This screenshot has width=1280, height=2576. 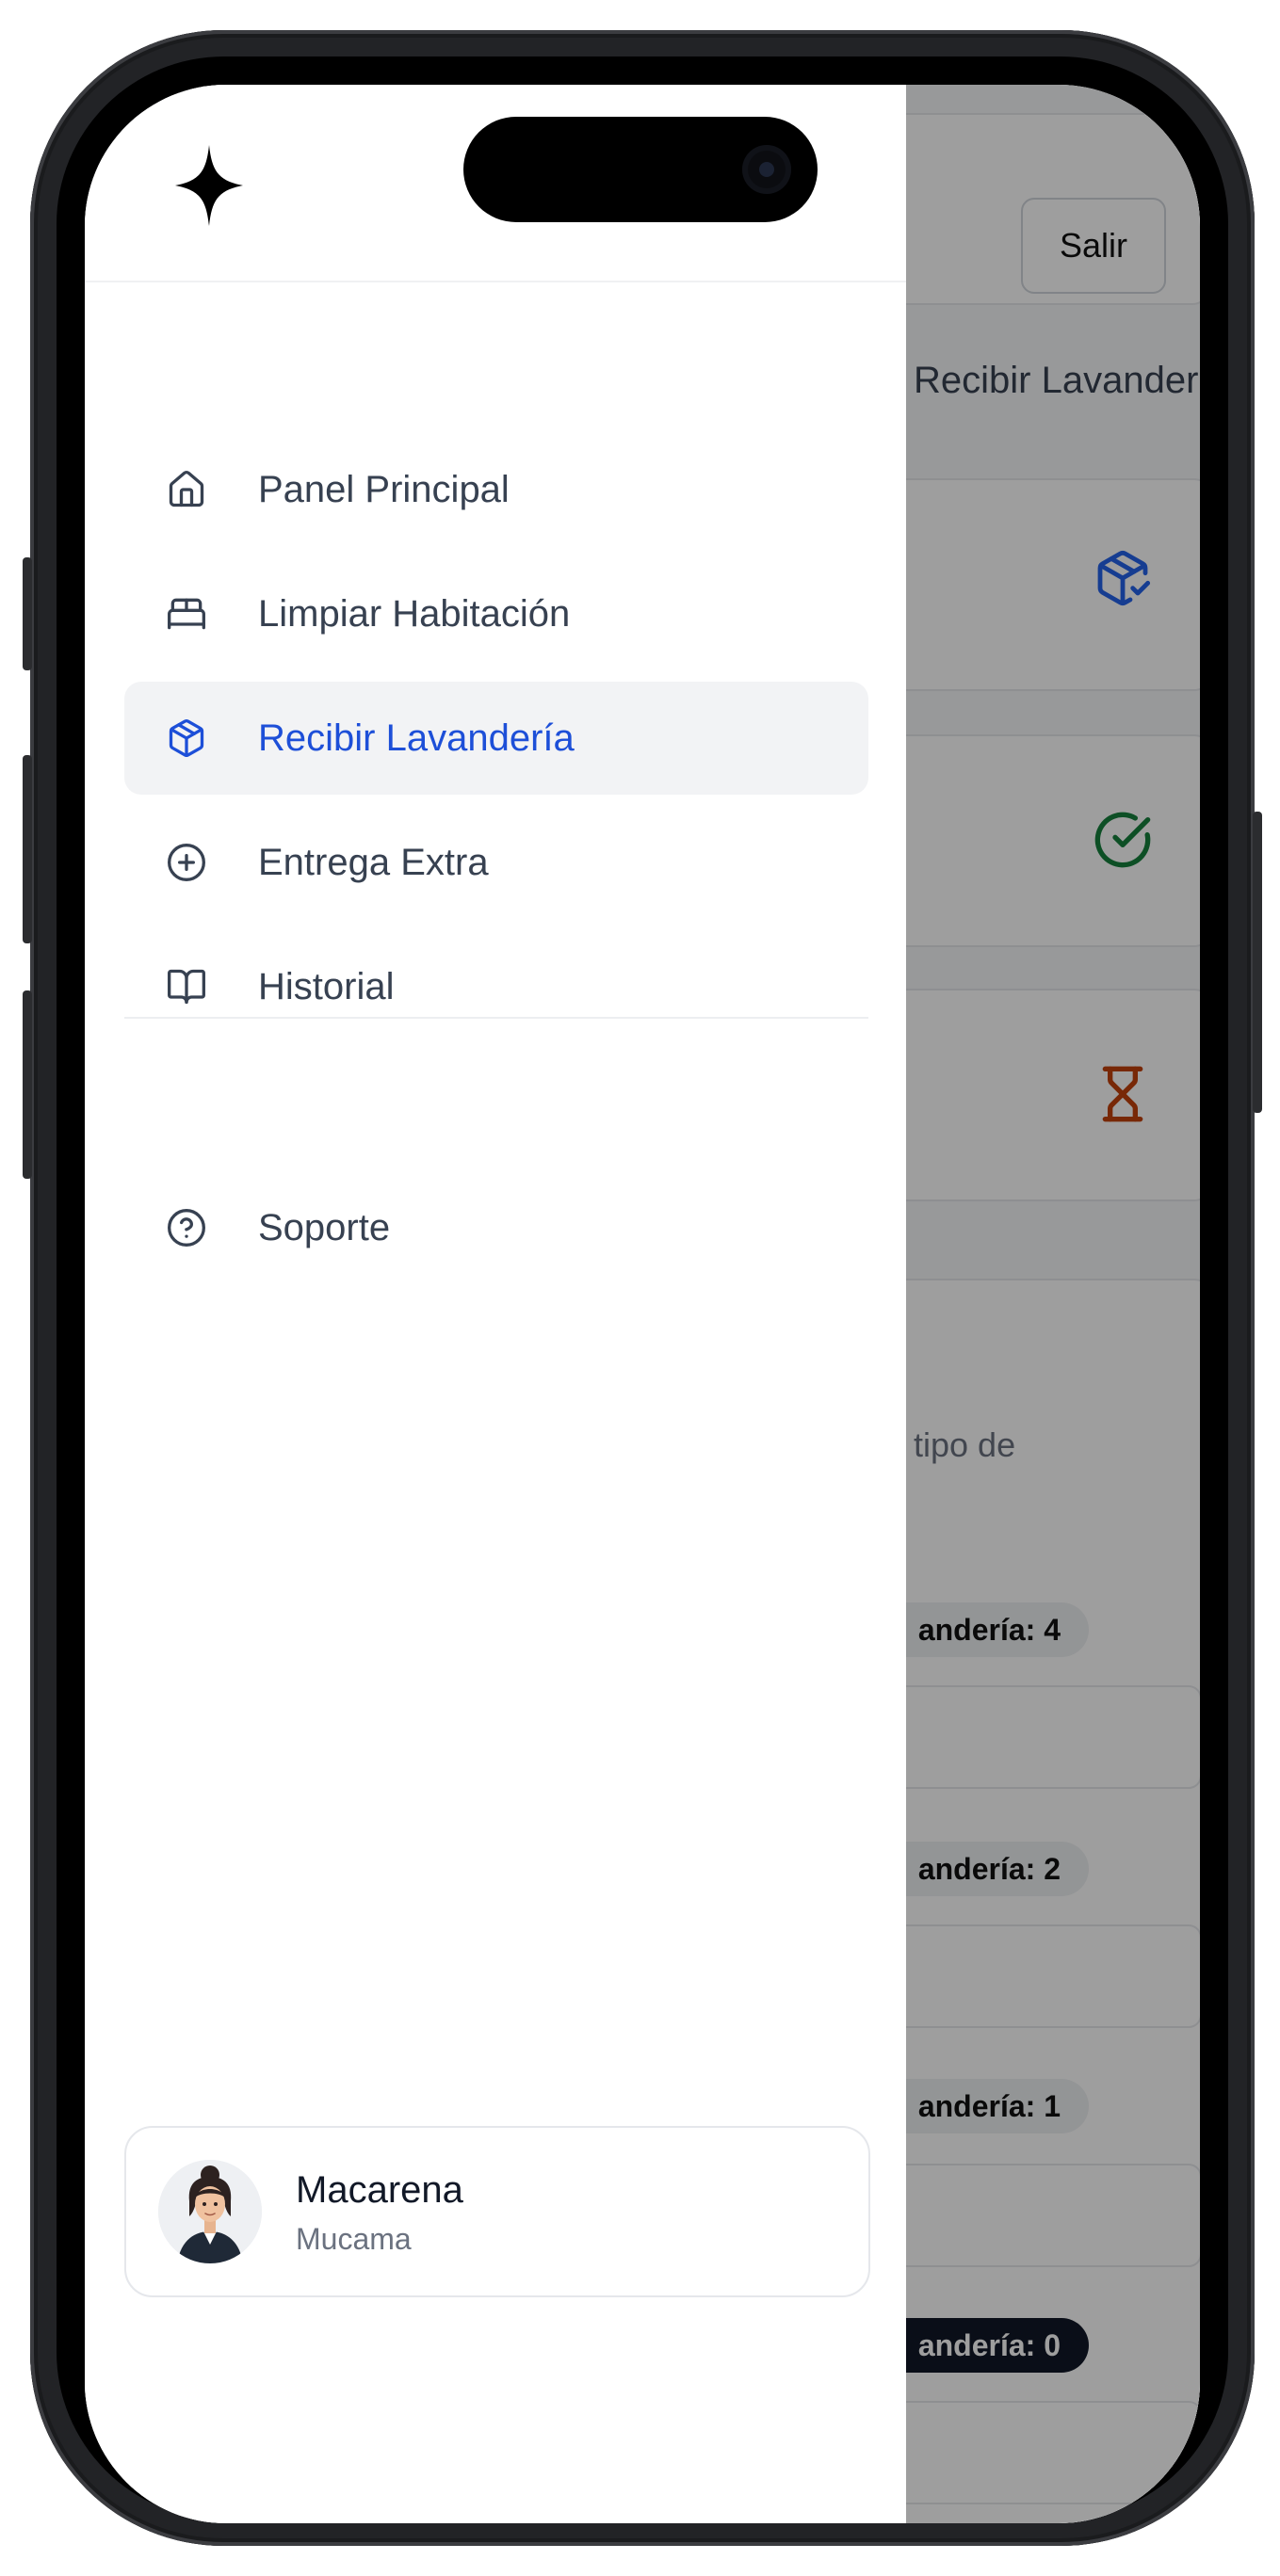 I want to click on user-role: Mucama, so click(x=354, y=2239).